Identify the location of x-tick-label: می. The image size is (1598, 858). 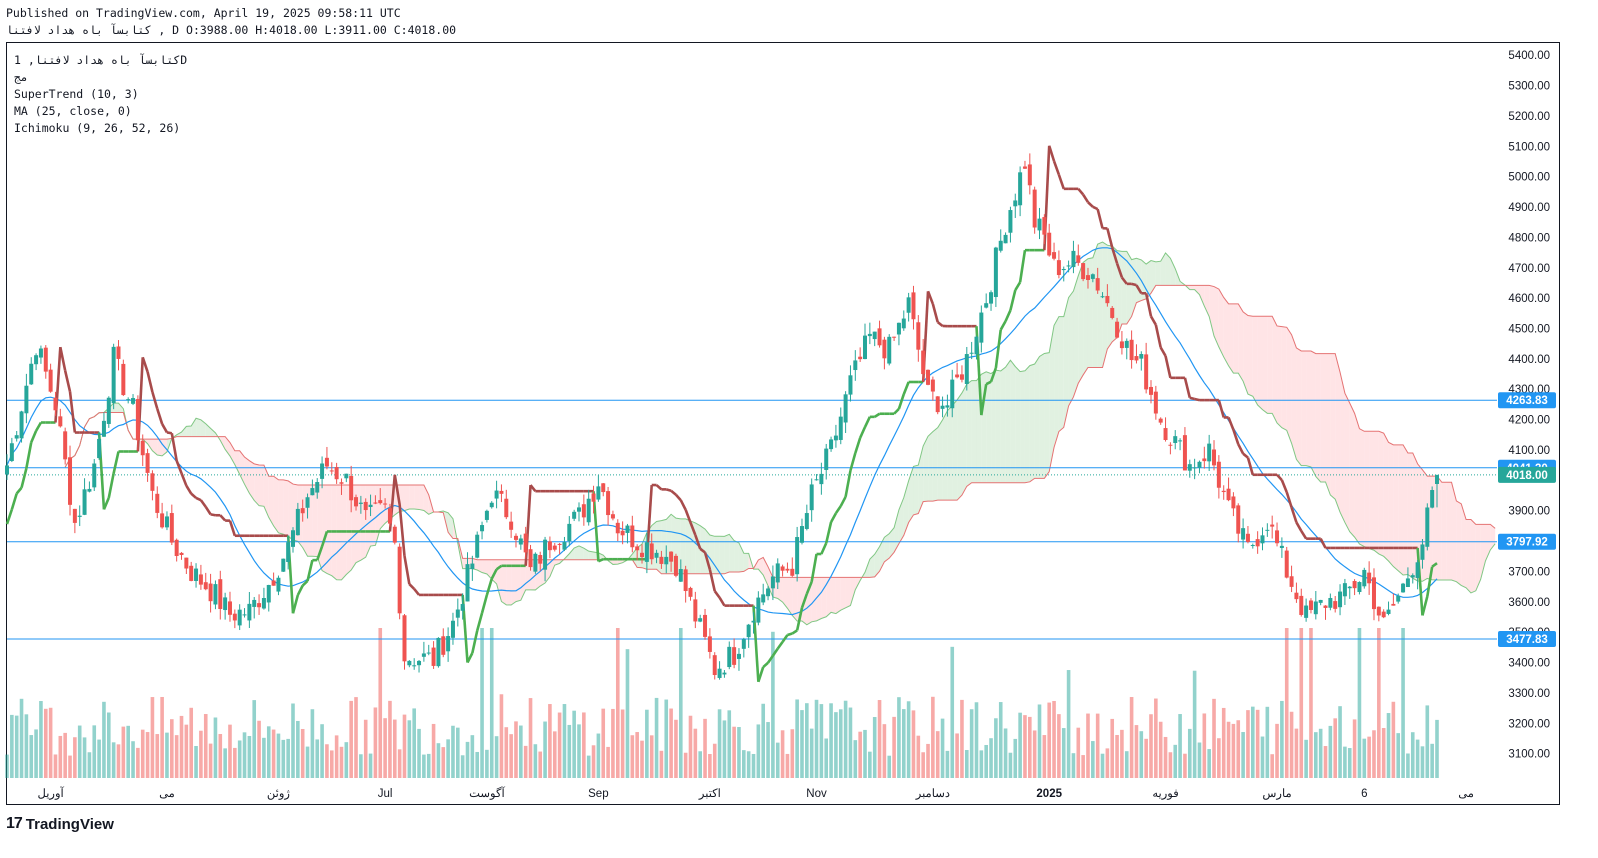
(1466, 794).